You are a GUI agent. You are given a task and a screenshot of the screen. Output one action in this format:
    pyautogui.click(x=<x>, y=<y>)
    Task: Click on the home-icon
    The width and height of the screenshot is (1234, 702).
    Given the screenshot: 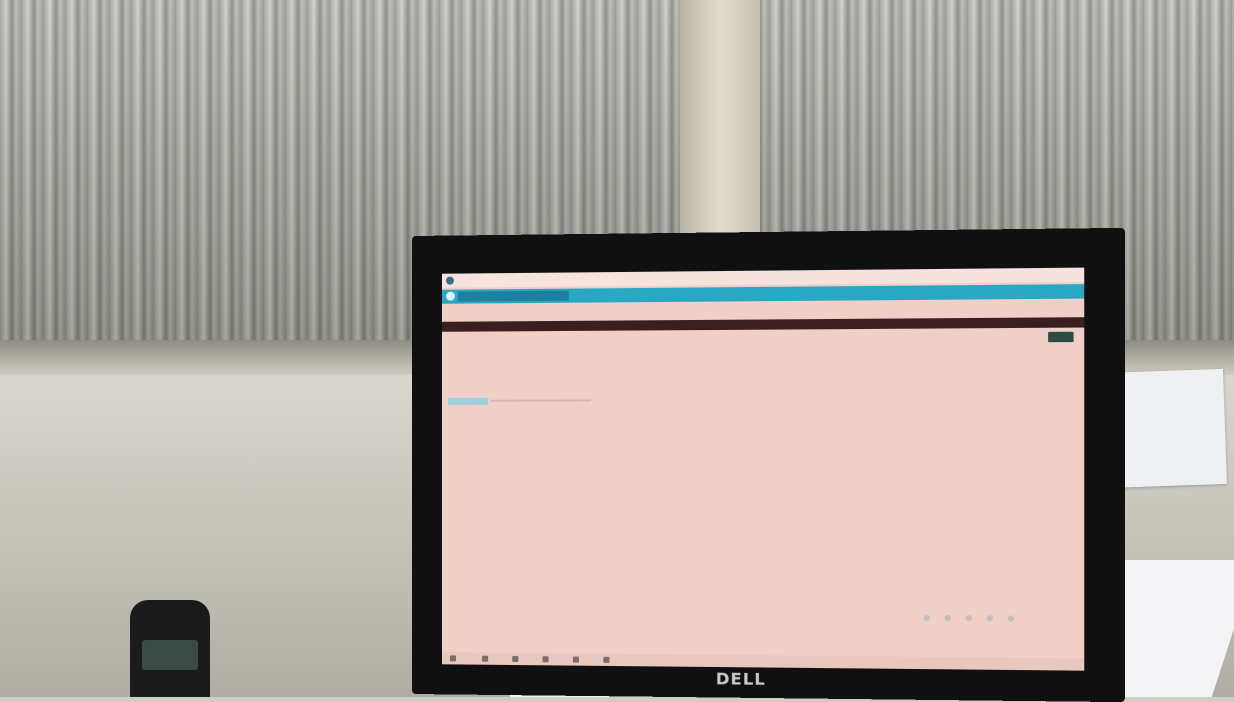 What is the action you would take?
    pyautogui.click(x=450, y=296)
    